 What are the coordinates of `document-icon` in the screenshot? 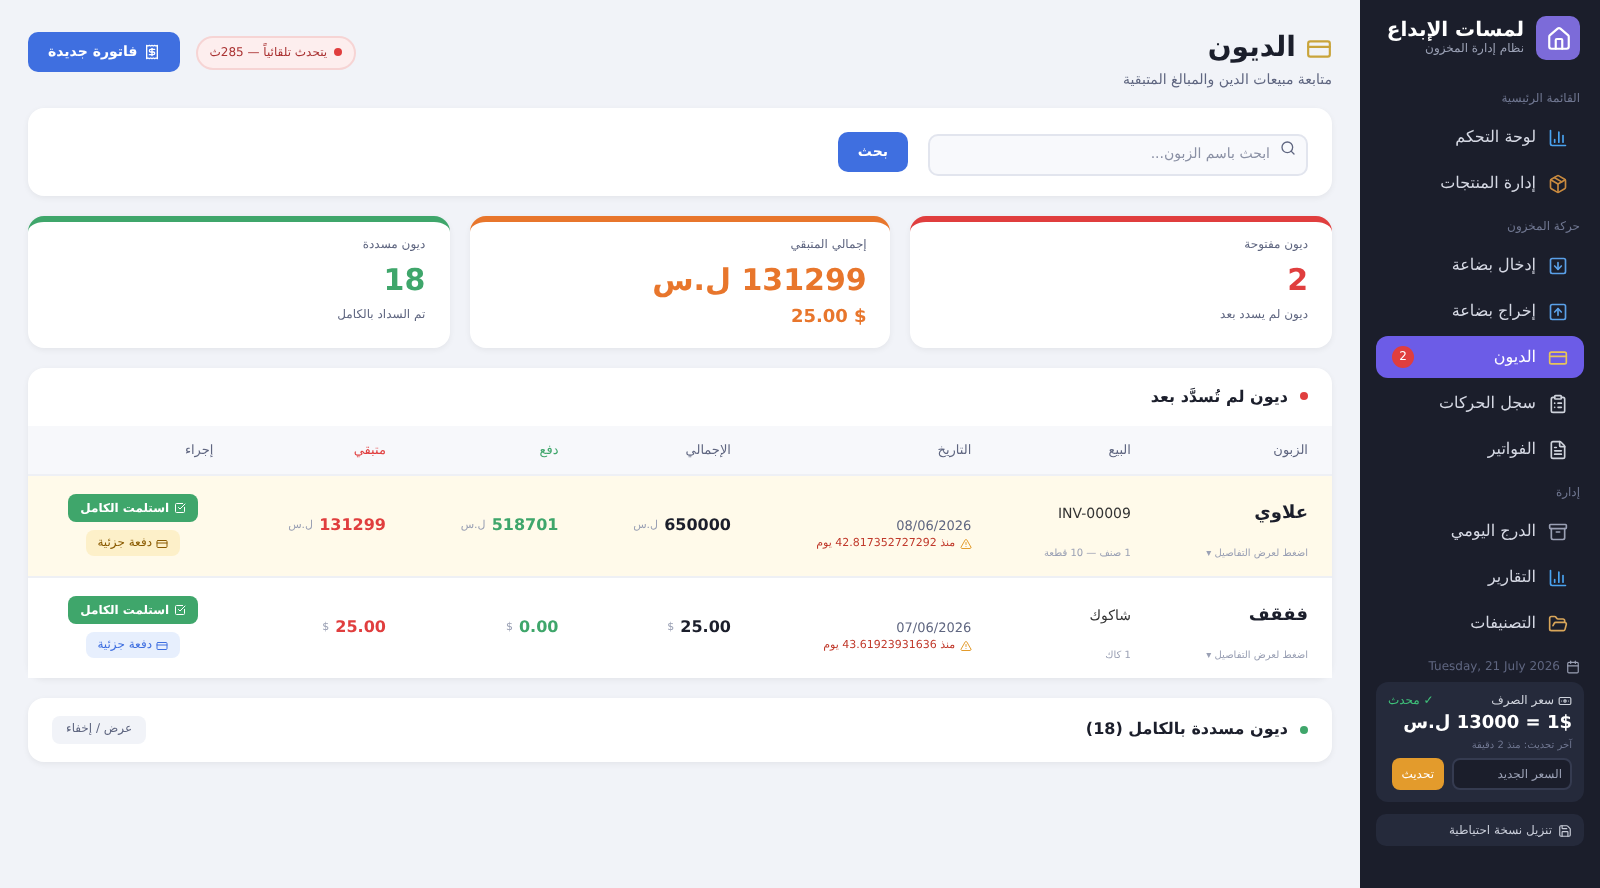 It's located at (1558, 449).